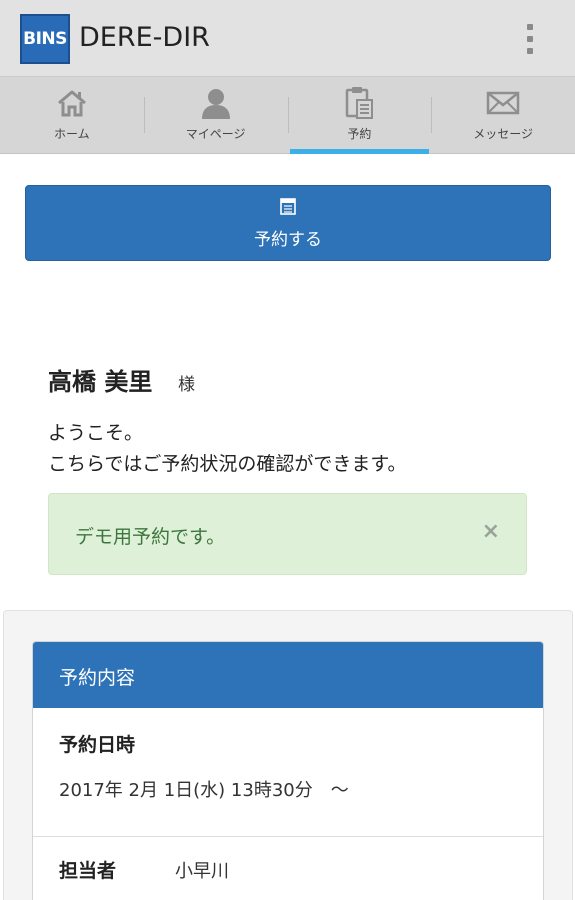 This screenshot has width=575, height=900. I want to click on tab-reservation: 予約, so click(359, 115).